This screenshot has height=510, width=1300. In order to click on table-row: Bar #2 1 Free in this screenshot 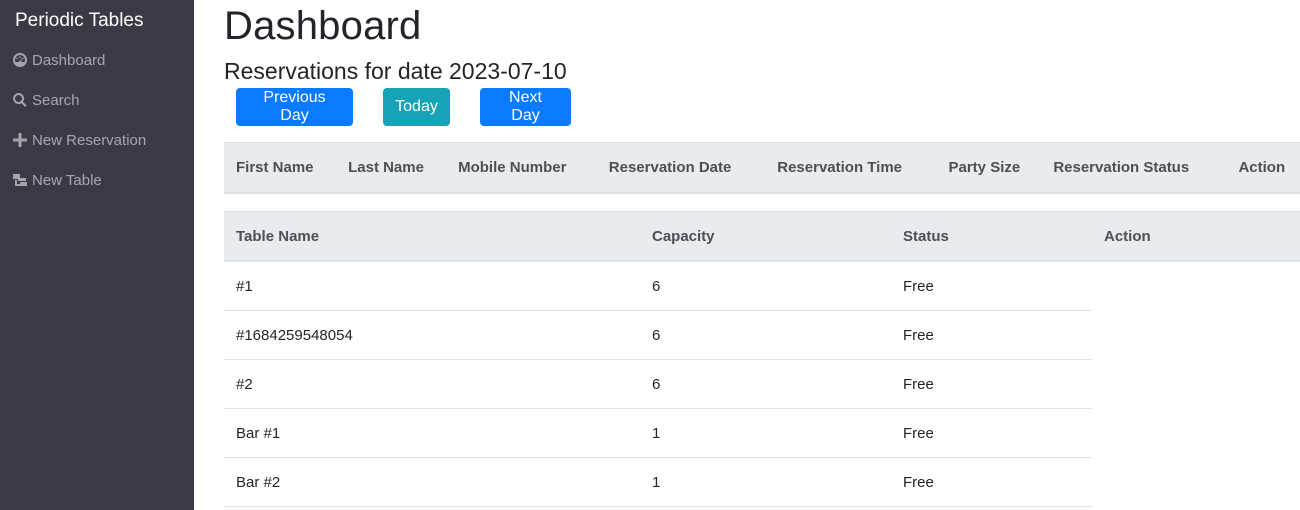, I will do `click(762, 482)`.